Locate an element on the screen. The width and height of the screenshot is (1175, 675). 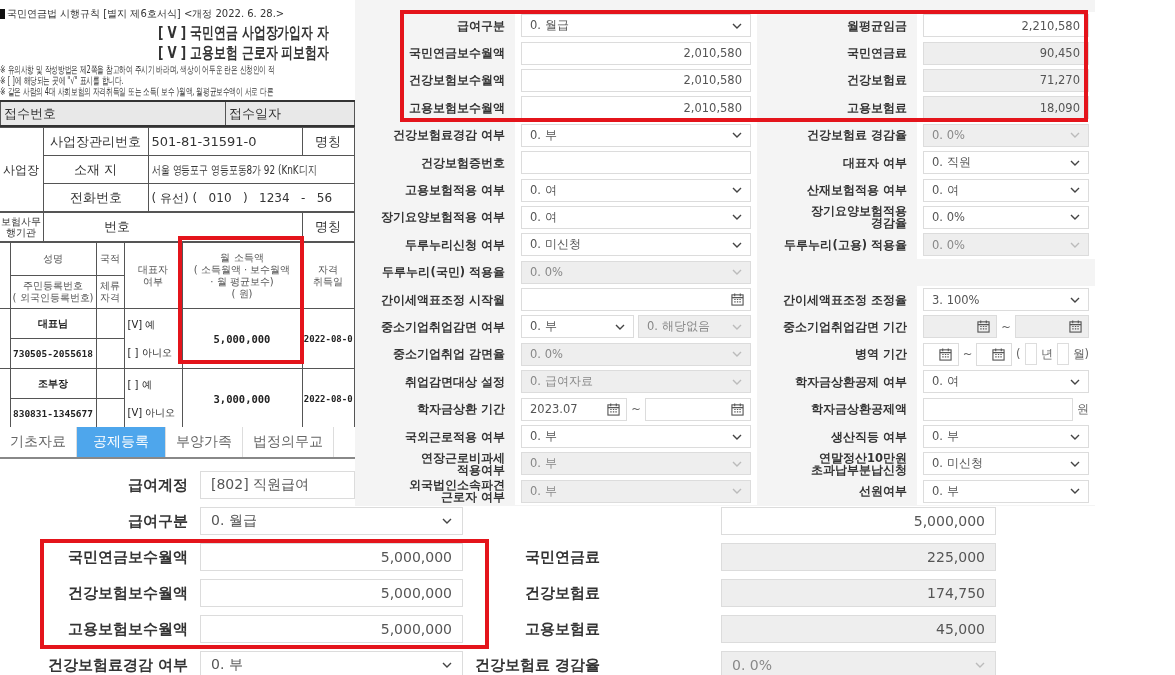
table-cell: 대표님 is located at coordinates (53, 323).